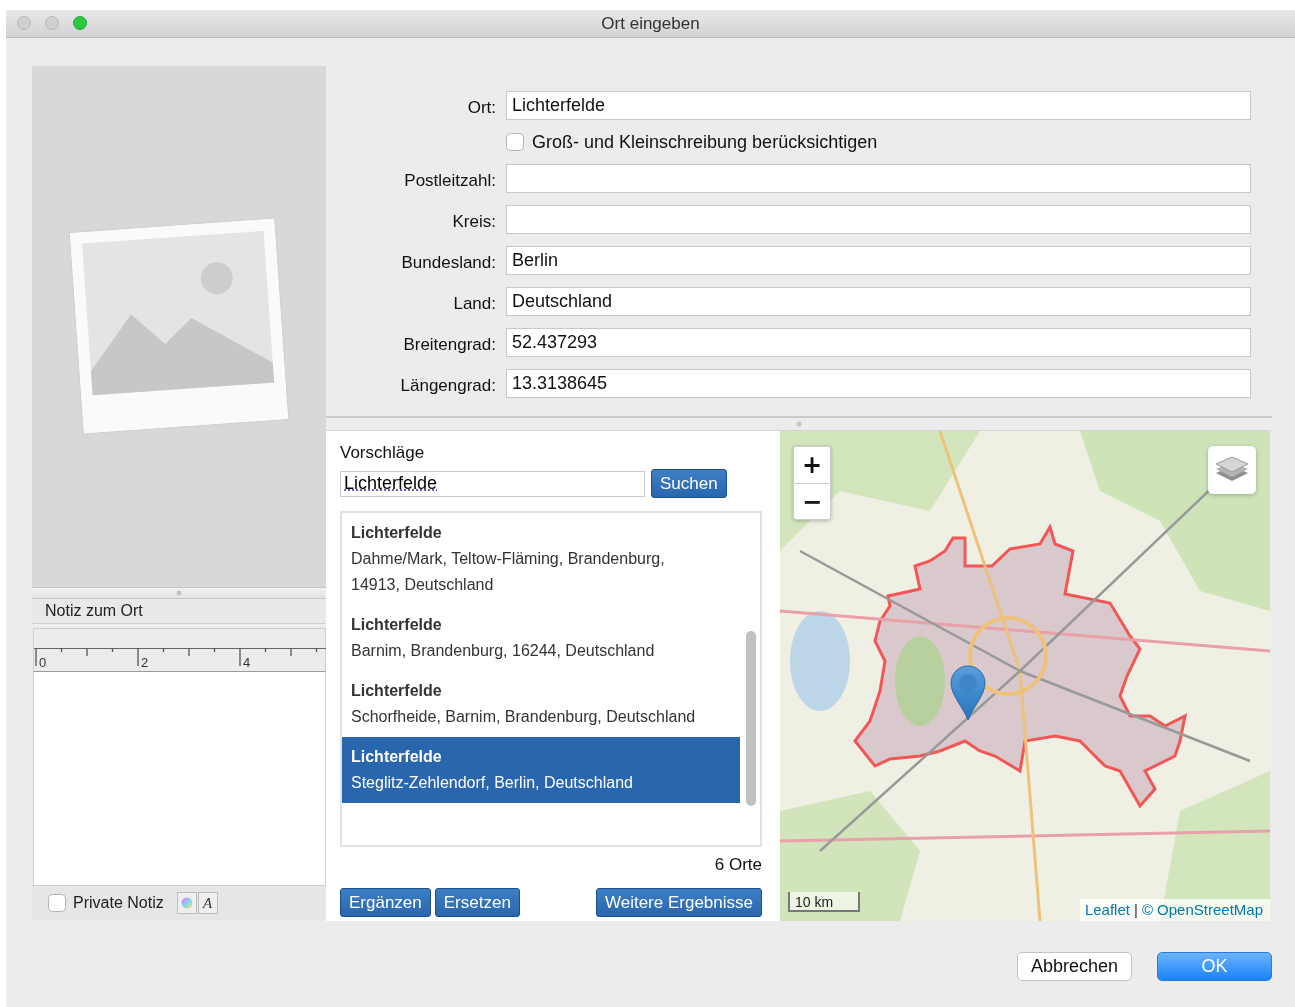 The width and height of the screenshot is (1295, 1007). What do you see at coordinates (180, 657) in the screenshot?
I see `ruler-ticks-icon` at bounding box center [180, 657].